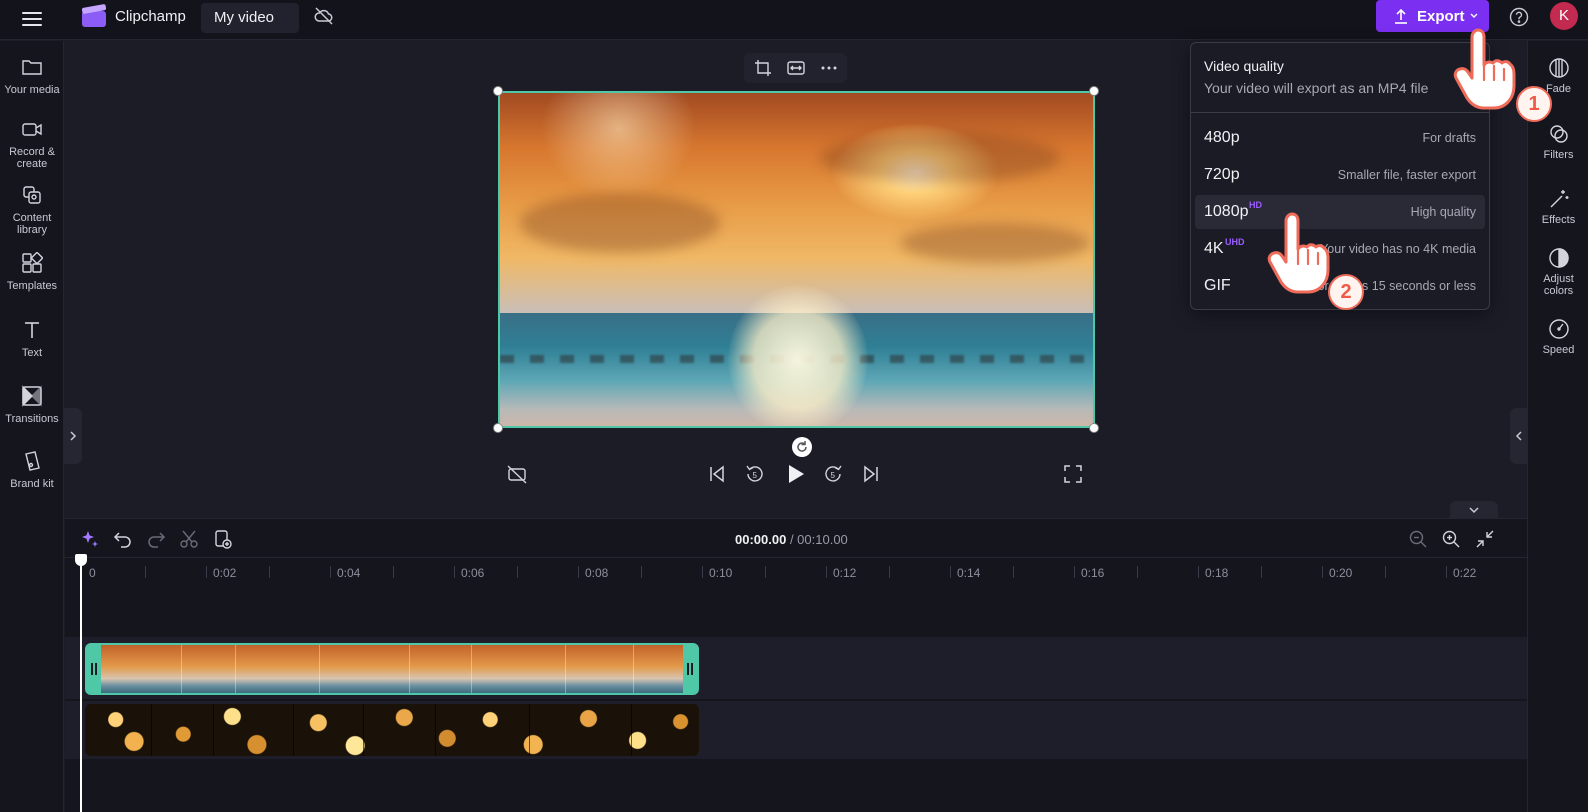  What do you see at coordinates (1073, 474) in the screenshot?
I see `fullscreen-icon` at bounding box center [1073, 474].